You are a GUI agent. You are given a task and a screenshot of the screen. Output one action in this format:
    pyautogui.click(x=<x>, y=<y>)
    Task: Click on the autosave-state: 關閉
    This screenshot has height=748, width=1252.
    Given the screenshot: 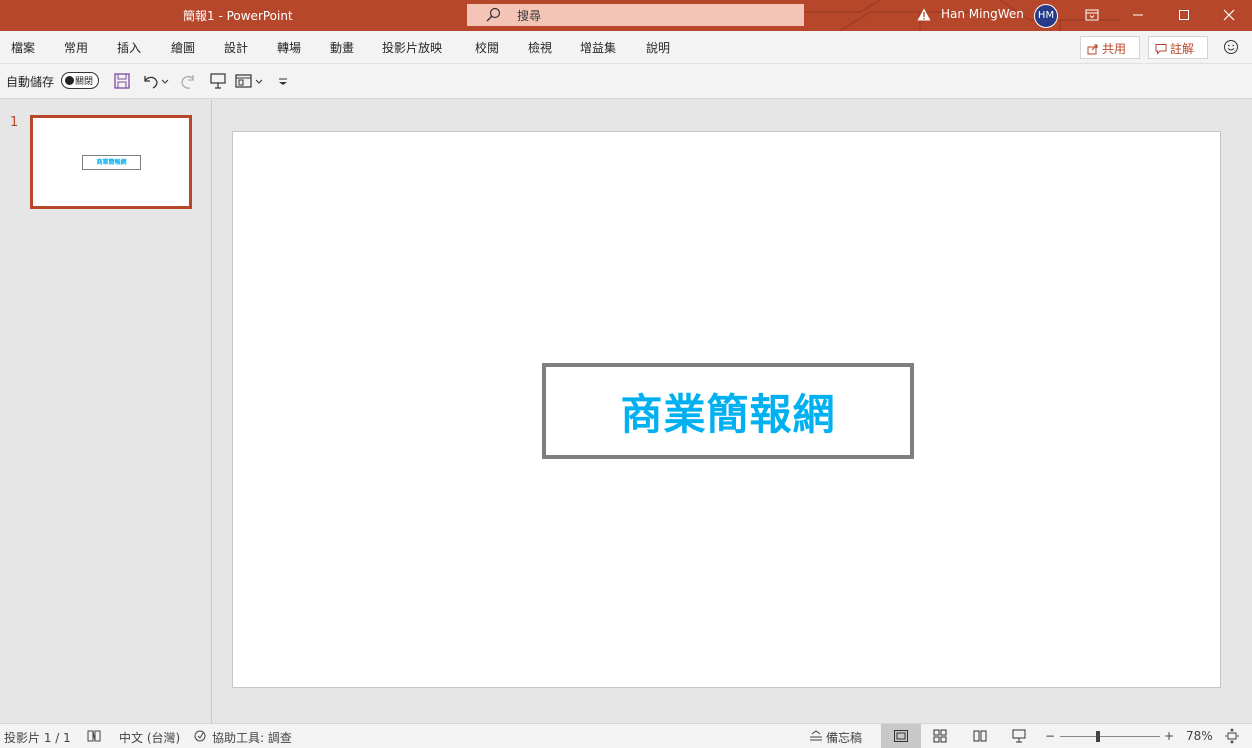 What is the action you would take?
    pyautogui.click(x=84, y=82)
    